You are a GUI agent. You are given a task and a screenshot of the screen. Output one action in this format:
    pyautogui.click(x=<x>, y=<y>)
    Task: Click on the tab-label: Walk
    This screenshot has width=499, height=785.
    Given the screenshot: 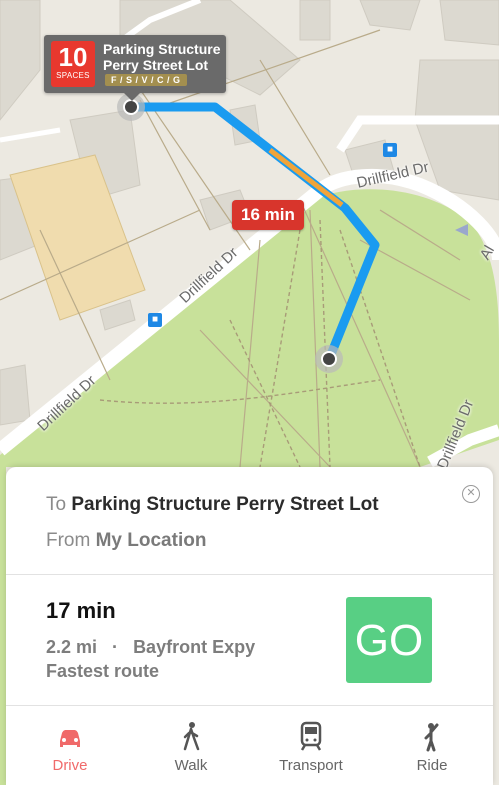 What is the action you would take?
    pyautogui.click(x=191, y=765)
    